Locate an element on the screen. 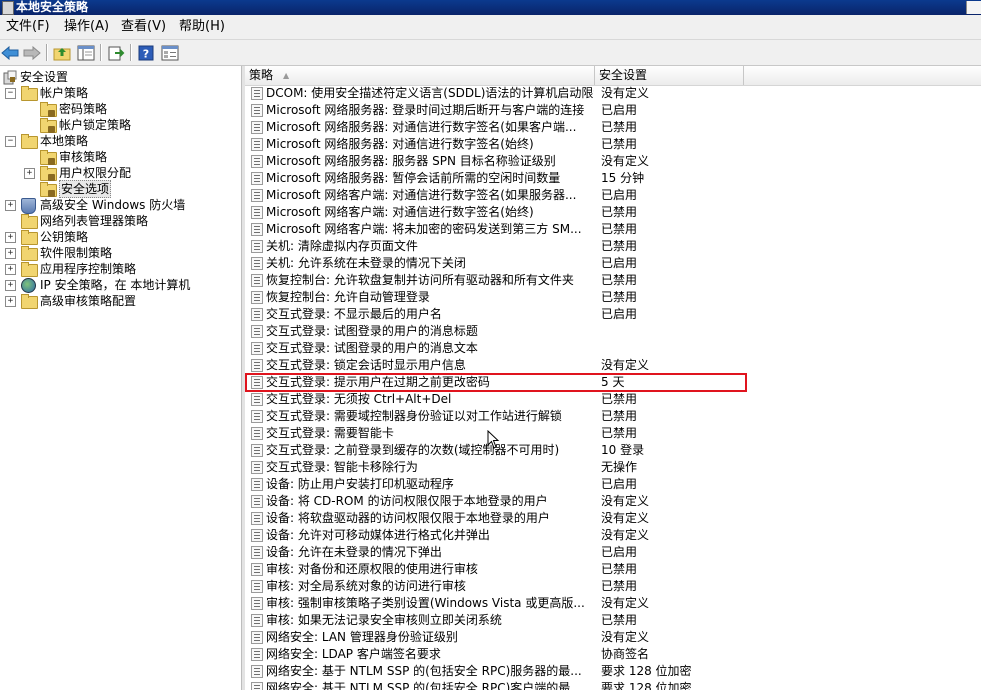 The height and width of the screenshot is (690, 981). policy-row: Microsoft 网络客户端: 对通信进行数字签名(如果服务器... 已启用 is located at coordinates (613, 195).